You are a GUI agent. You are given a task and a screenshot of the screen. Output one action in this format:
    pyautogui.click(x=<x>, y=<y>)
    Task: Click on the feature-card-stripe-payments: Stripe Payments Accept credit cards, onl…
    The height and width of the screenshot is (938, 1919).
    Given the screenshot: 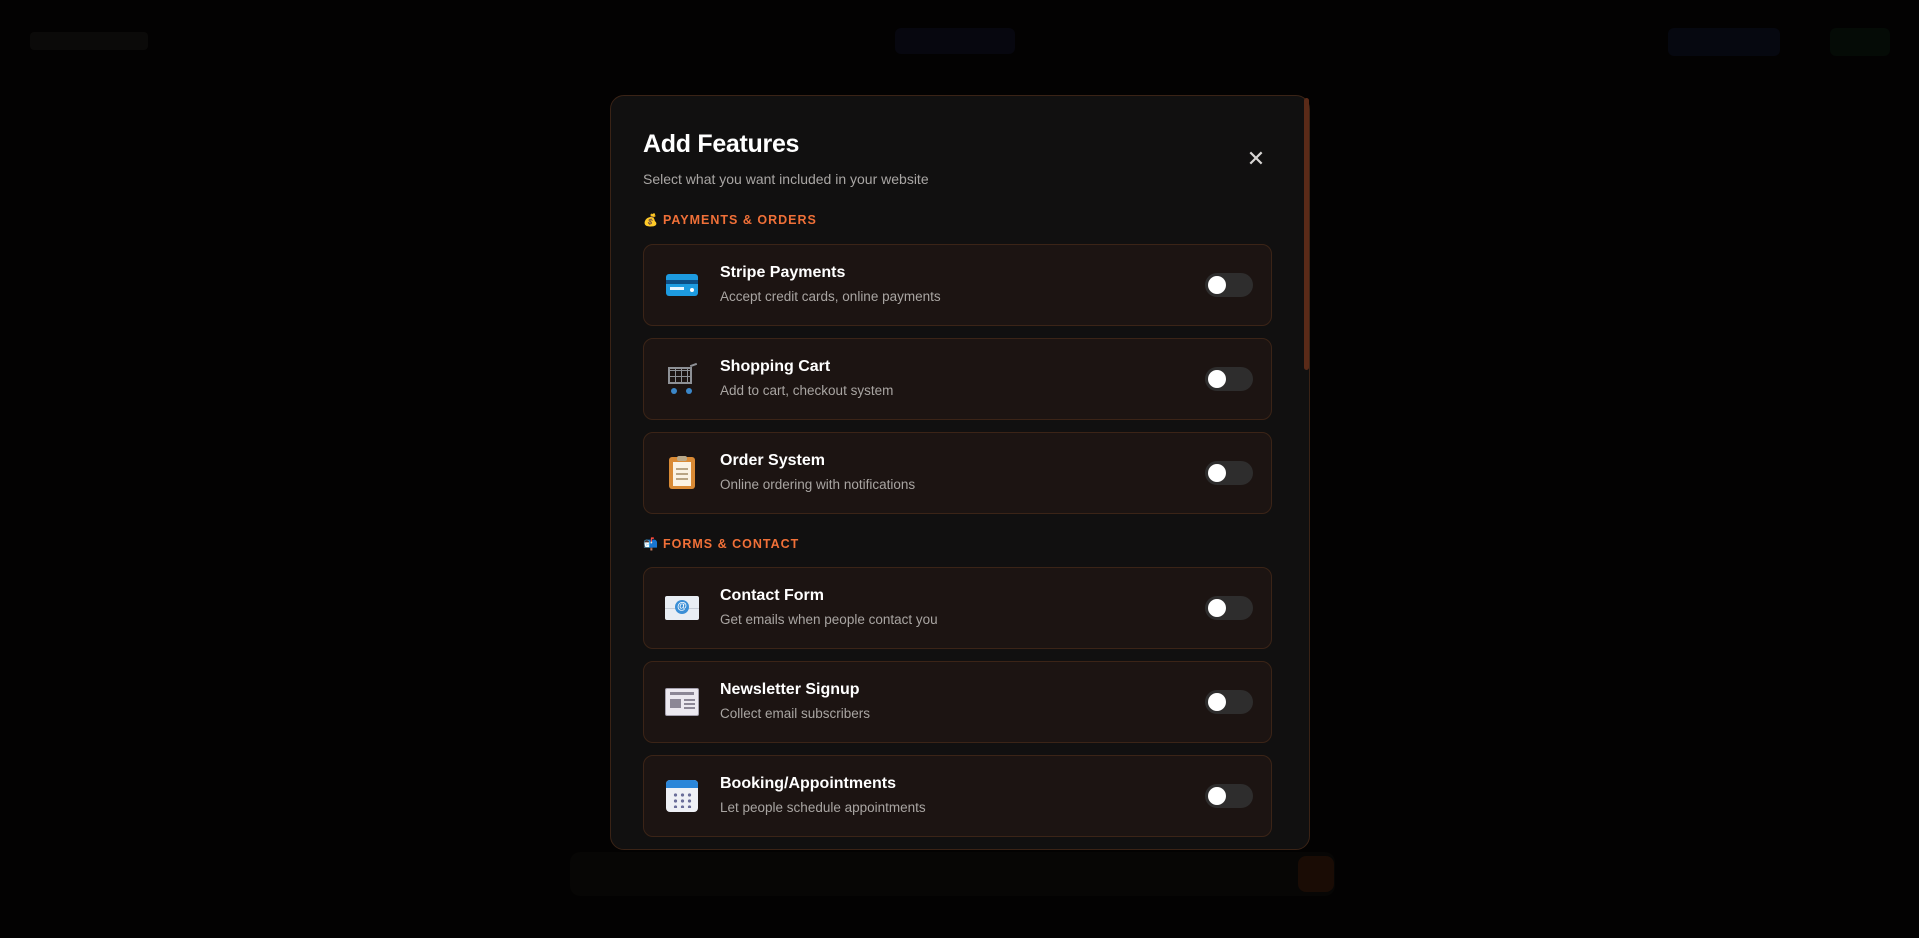 What is the action you would take?
    pyautogui.click(x=957, y=285)
    